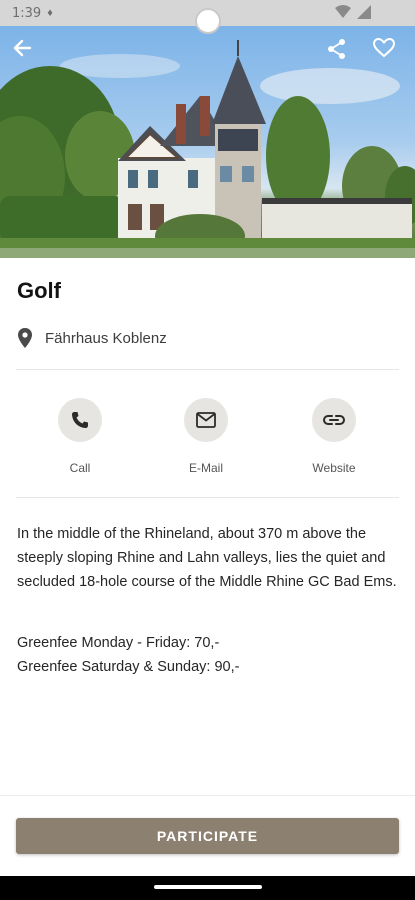 This screenshot has width=415, height=900. I want to click on email-label: E-Mail, so click(205, 468).